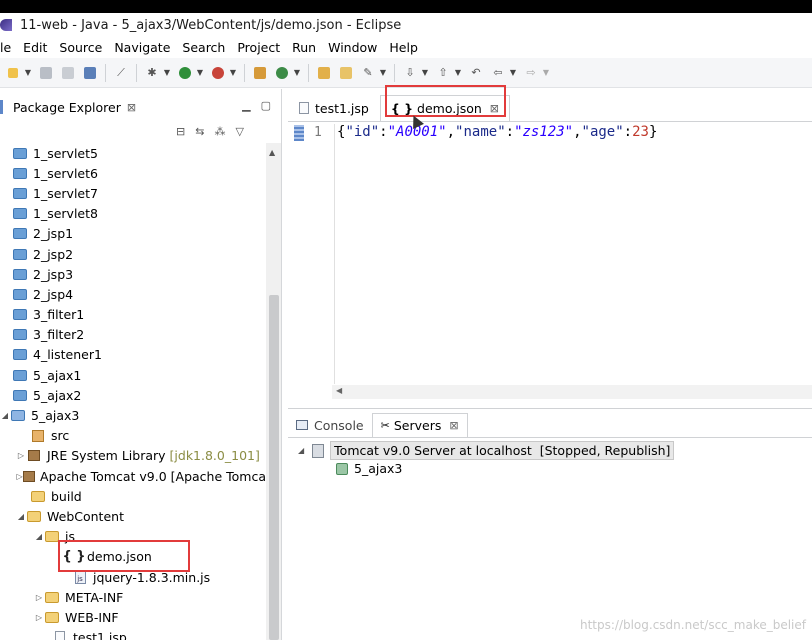 This screenshot has width=812, height=640. I want to click on run-icon, so click(185, 73).